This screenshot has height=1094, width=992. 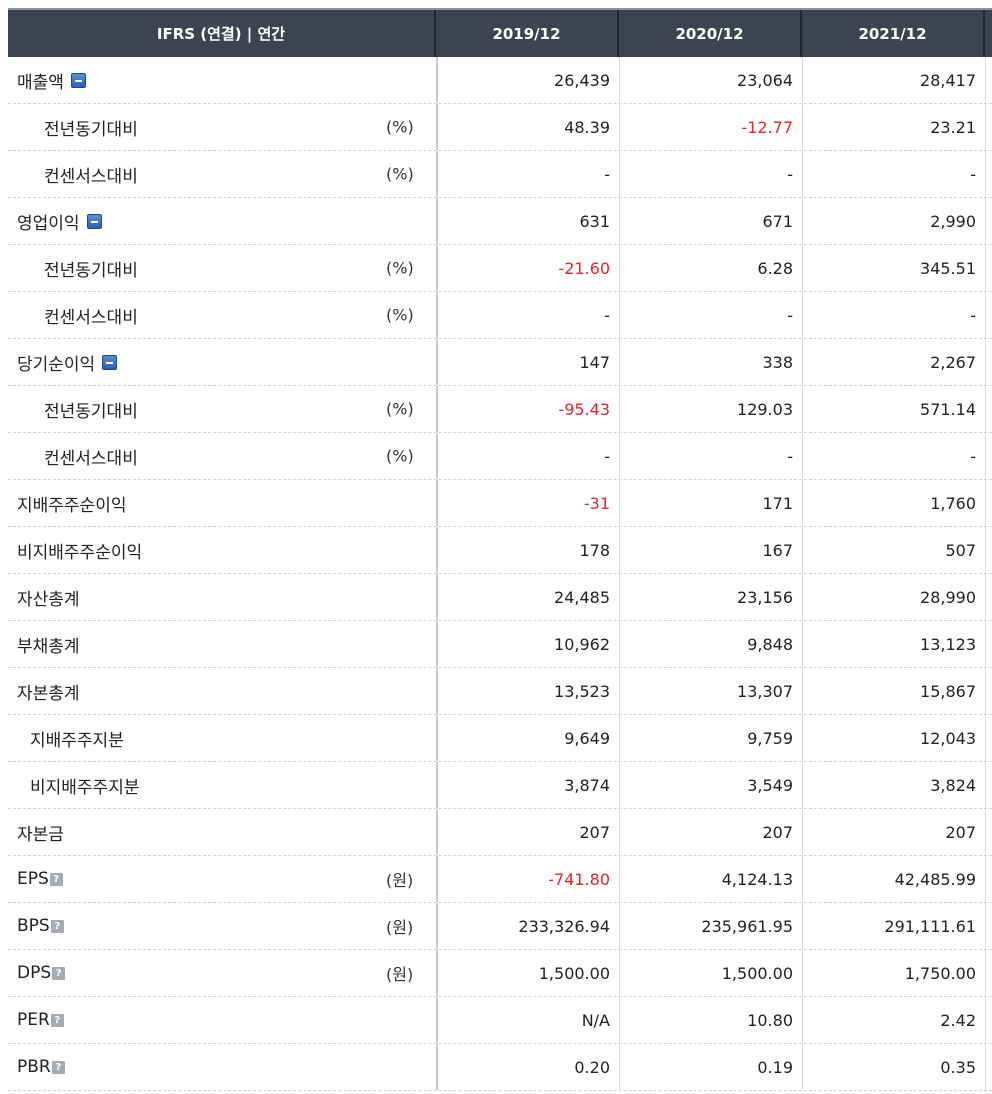 What do you see at coordinates (40, 82) in the screenshot?
I see `row-label: 매출액` at bounding box center [40, 82].